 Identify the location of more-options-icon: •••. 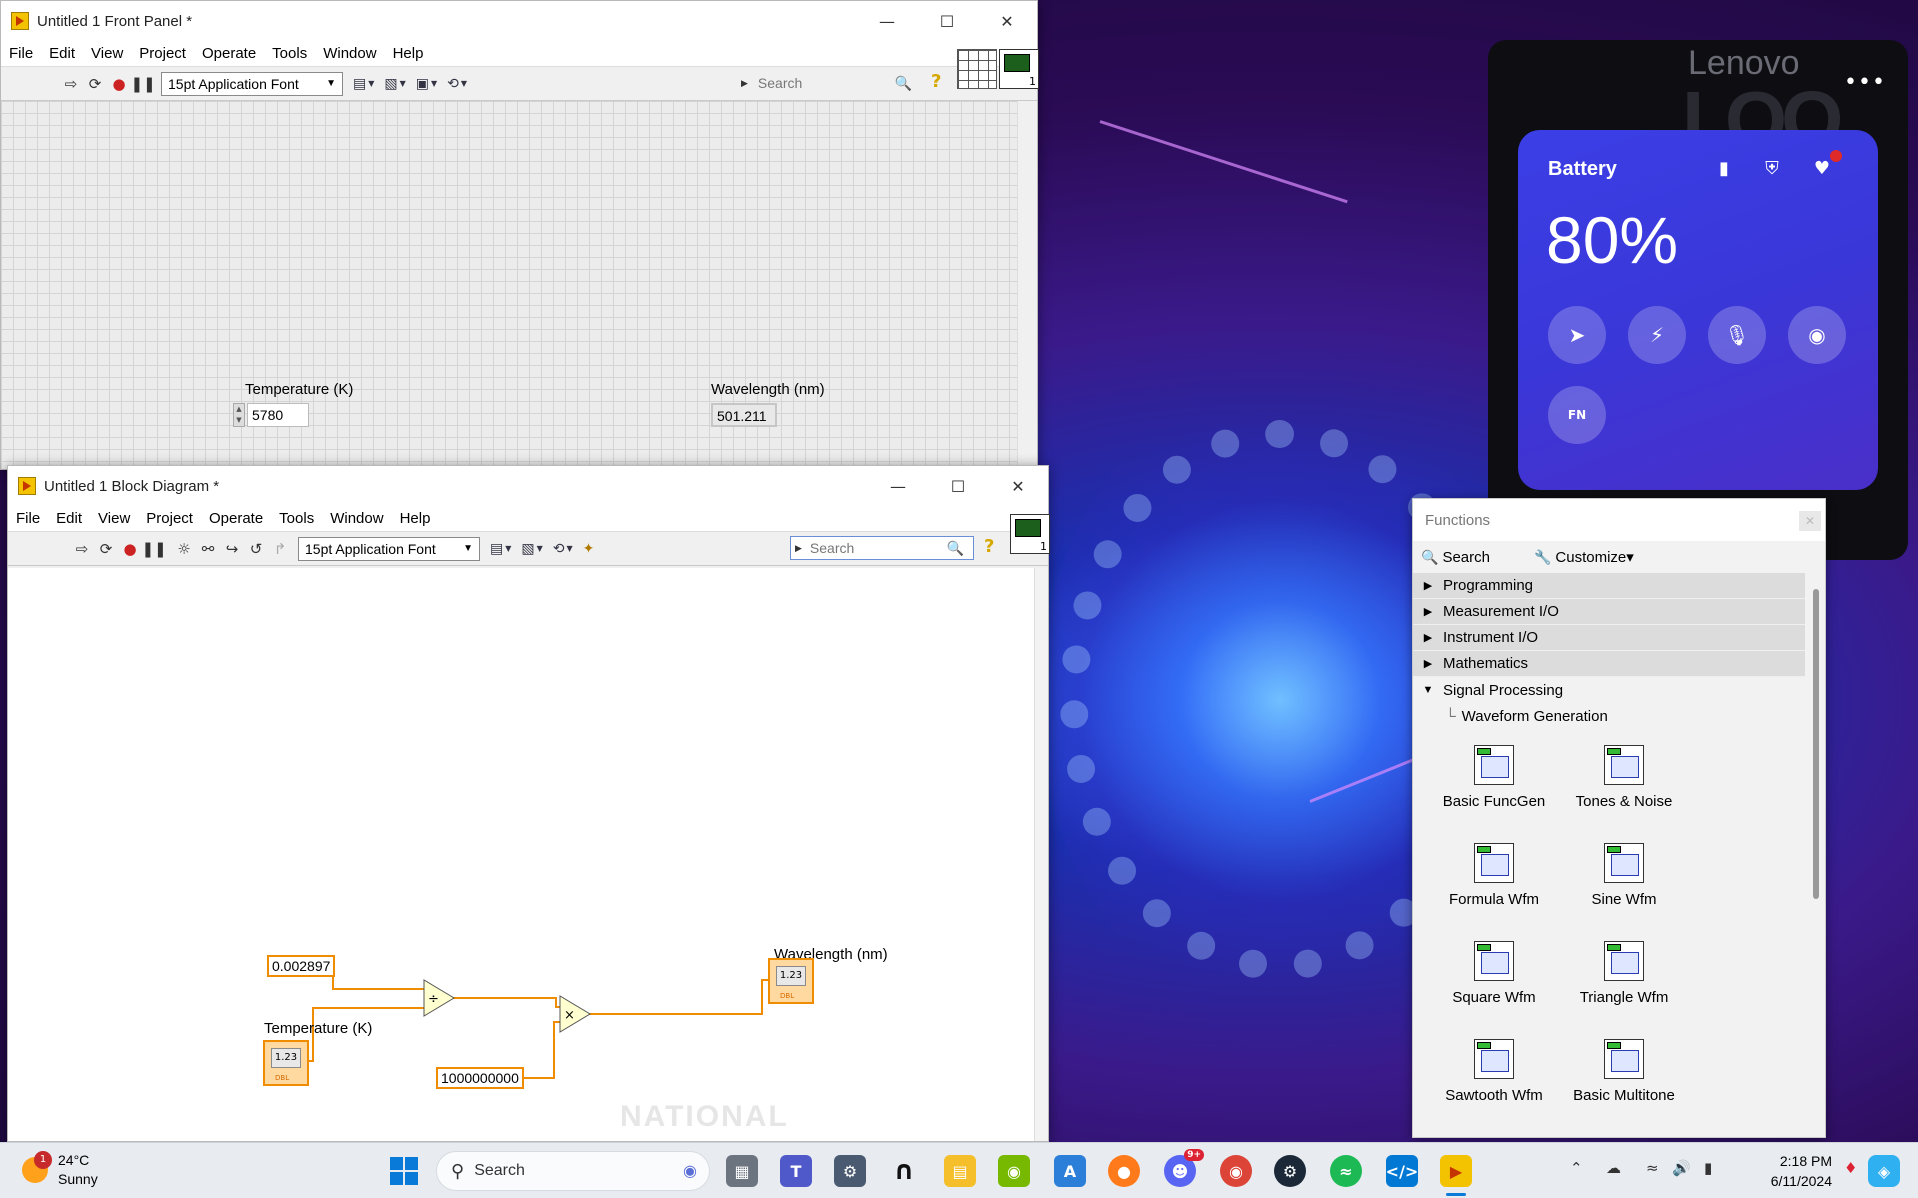
(1865, 82).